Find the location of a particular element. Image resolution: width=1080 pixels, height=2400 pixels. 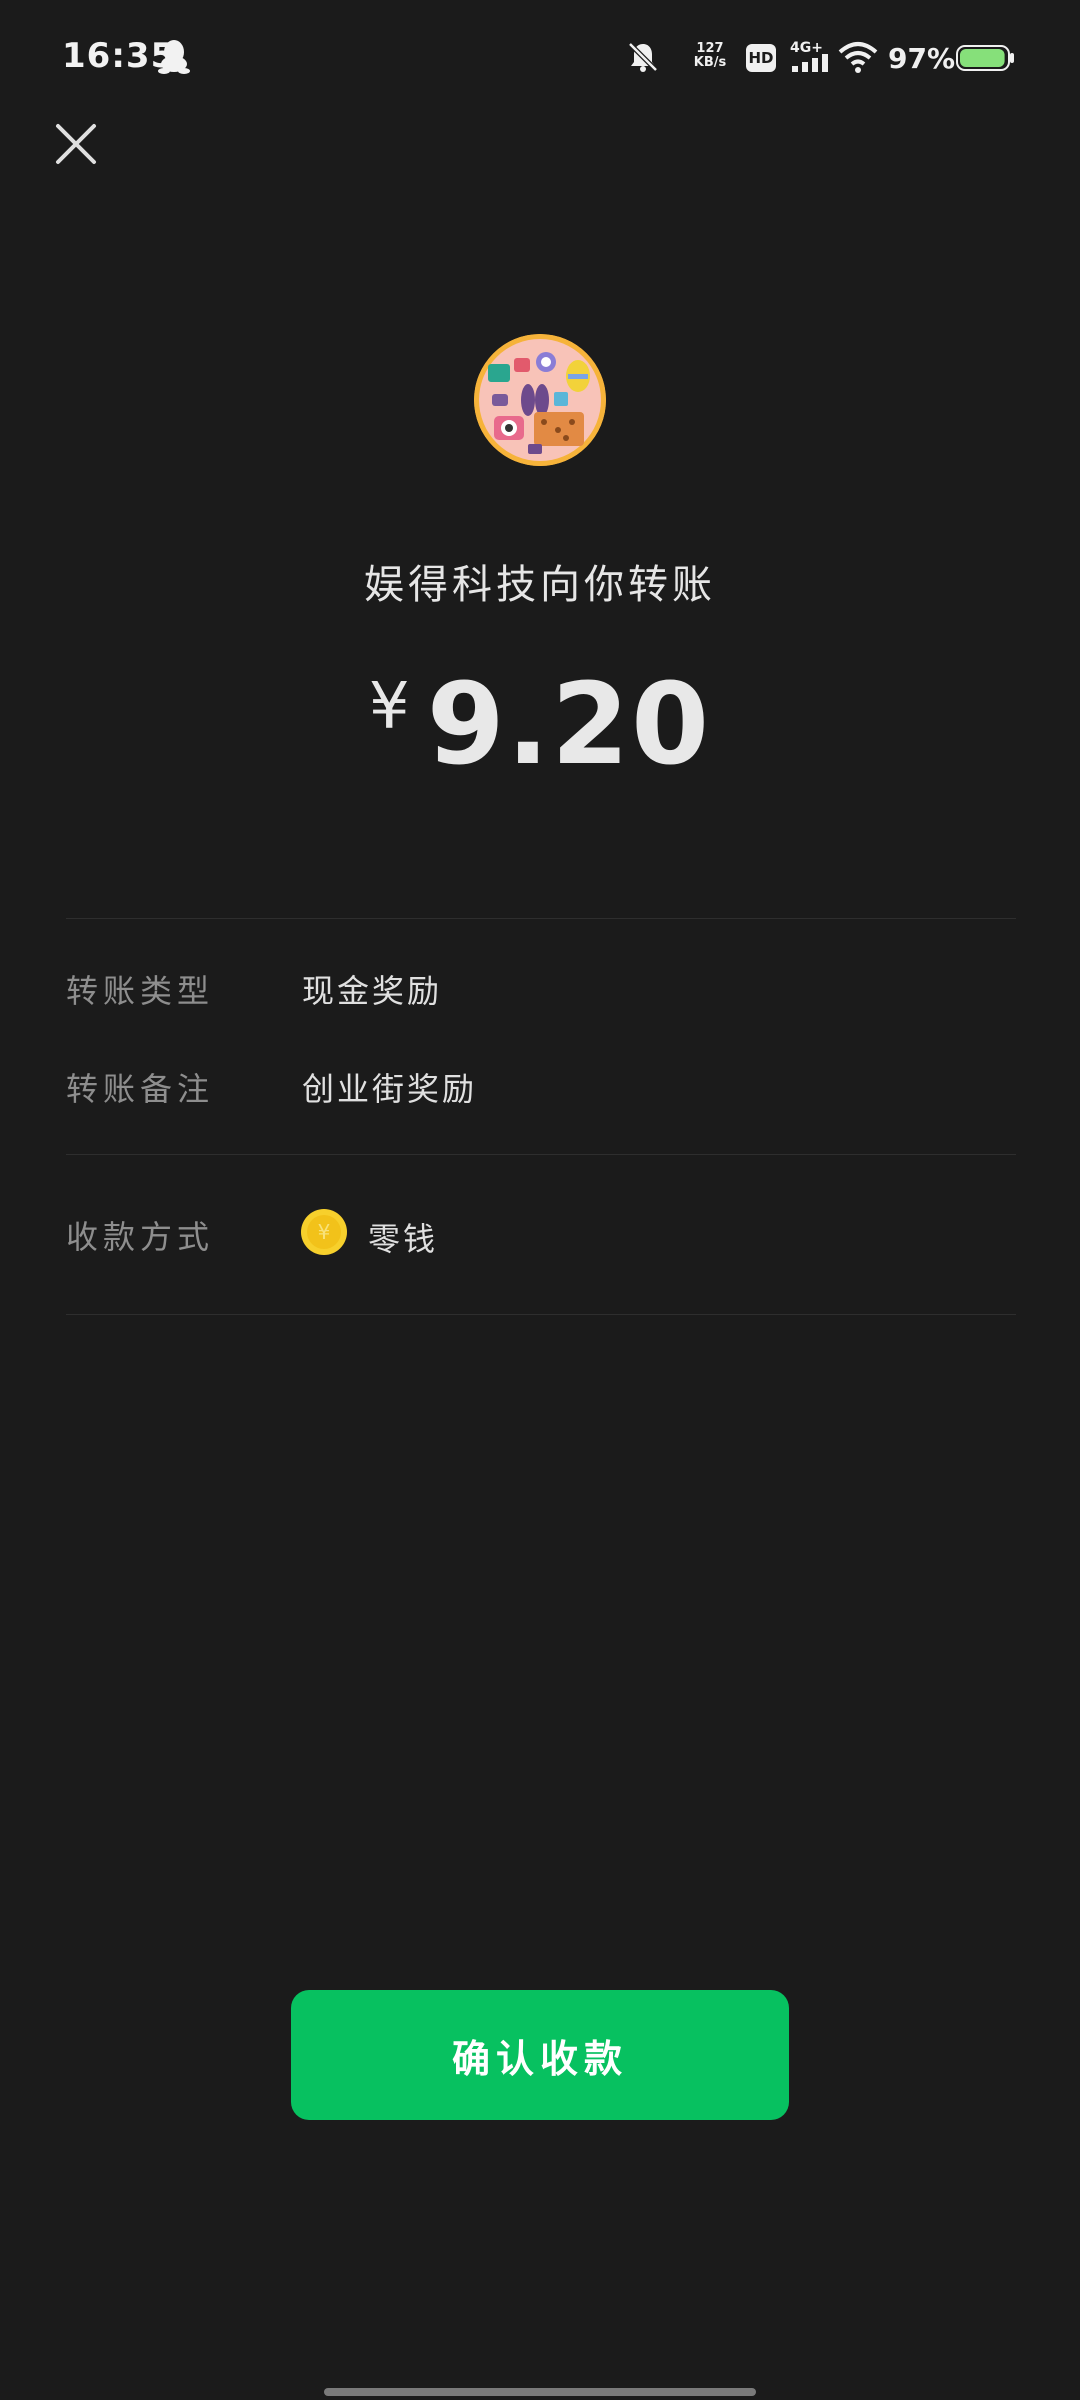

net-speed: 127 KB/s is located at coordinates (710, 56).